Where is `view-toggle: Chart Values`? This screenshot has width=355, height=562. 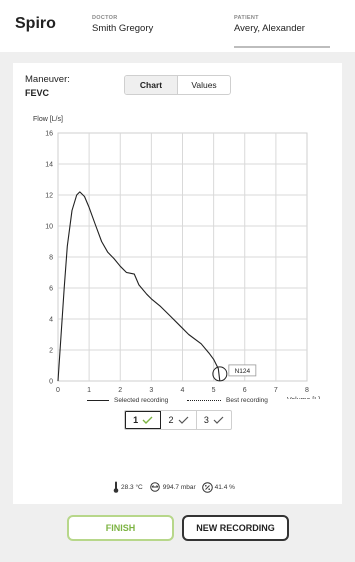
view-toggle: Chart Values is located at coordinates (177, 85).